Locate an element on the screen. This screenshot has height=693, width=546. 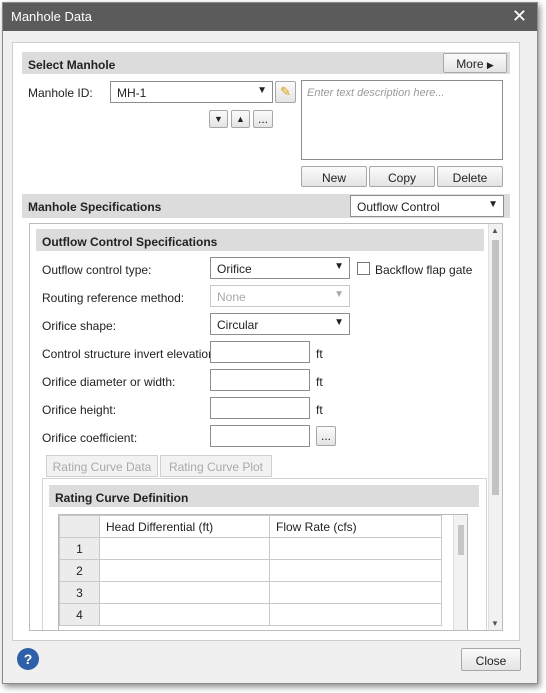
orifice-shape-label: Orifice shape: is located at coordinates (79, 326).